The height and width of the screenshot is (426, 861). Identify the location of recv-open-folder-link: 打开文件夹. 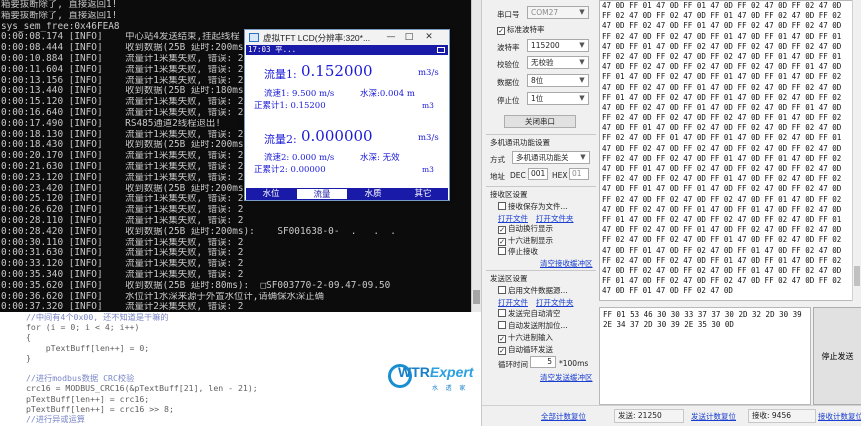
(555, 218).